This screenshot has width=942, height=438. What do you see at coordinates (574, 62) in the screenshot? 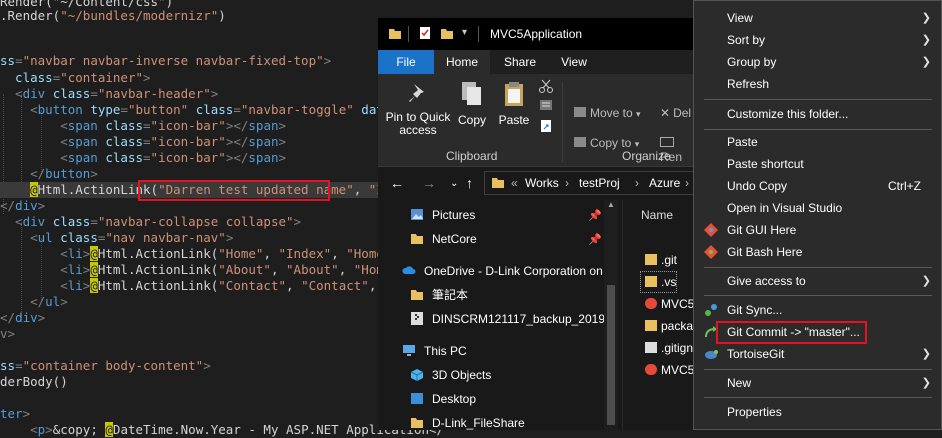
I see `tab-view: View` at bounding box center [574, 62].